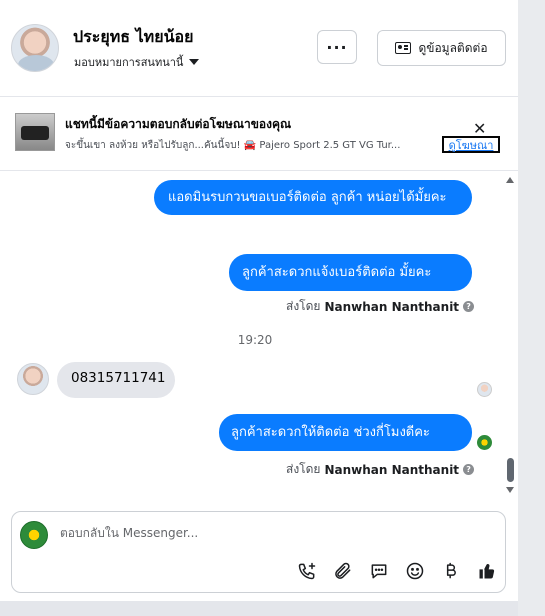 Image resolution: width=545 pixels, height=616 pixels. What do you see at coordinates (350, 272) in the screenshot?
I see `message-bubble-outgoing: ลูกค้าสะดวกแจ้งเบอร์ติดต่อ มั้ยคะ` at bounding box center [350, 272].